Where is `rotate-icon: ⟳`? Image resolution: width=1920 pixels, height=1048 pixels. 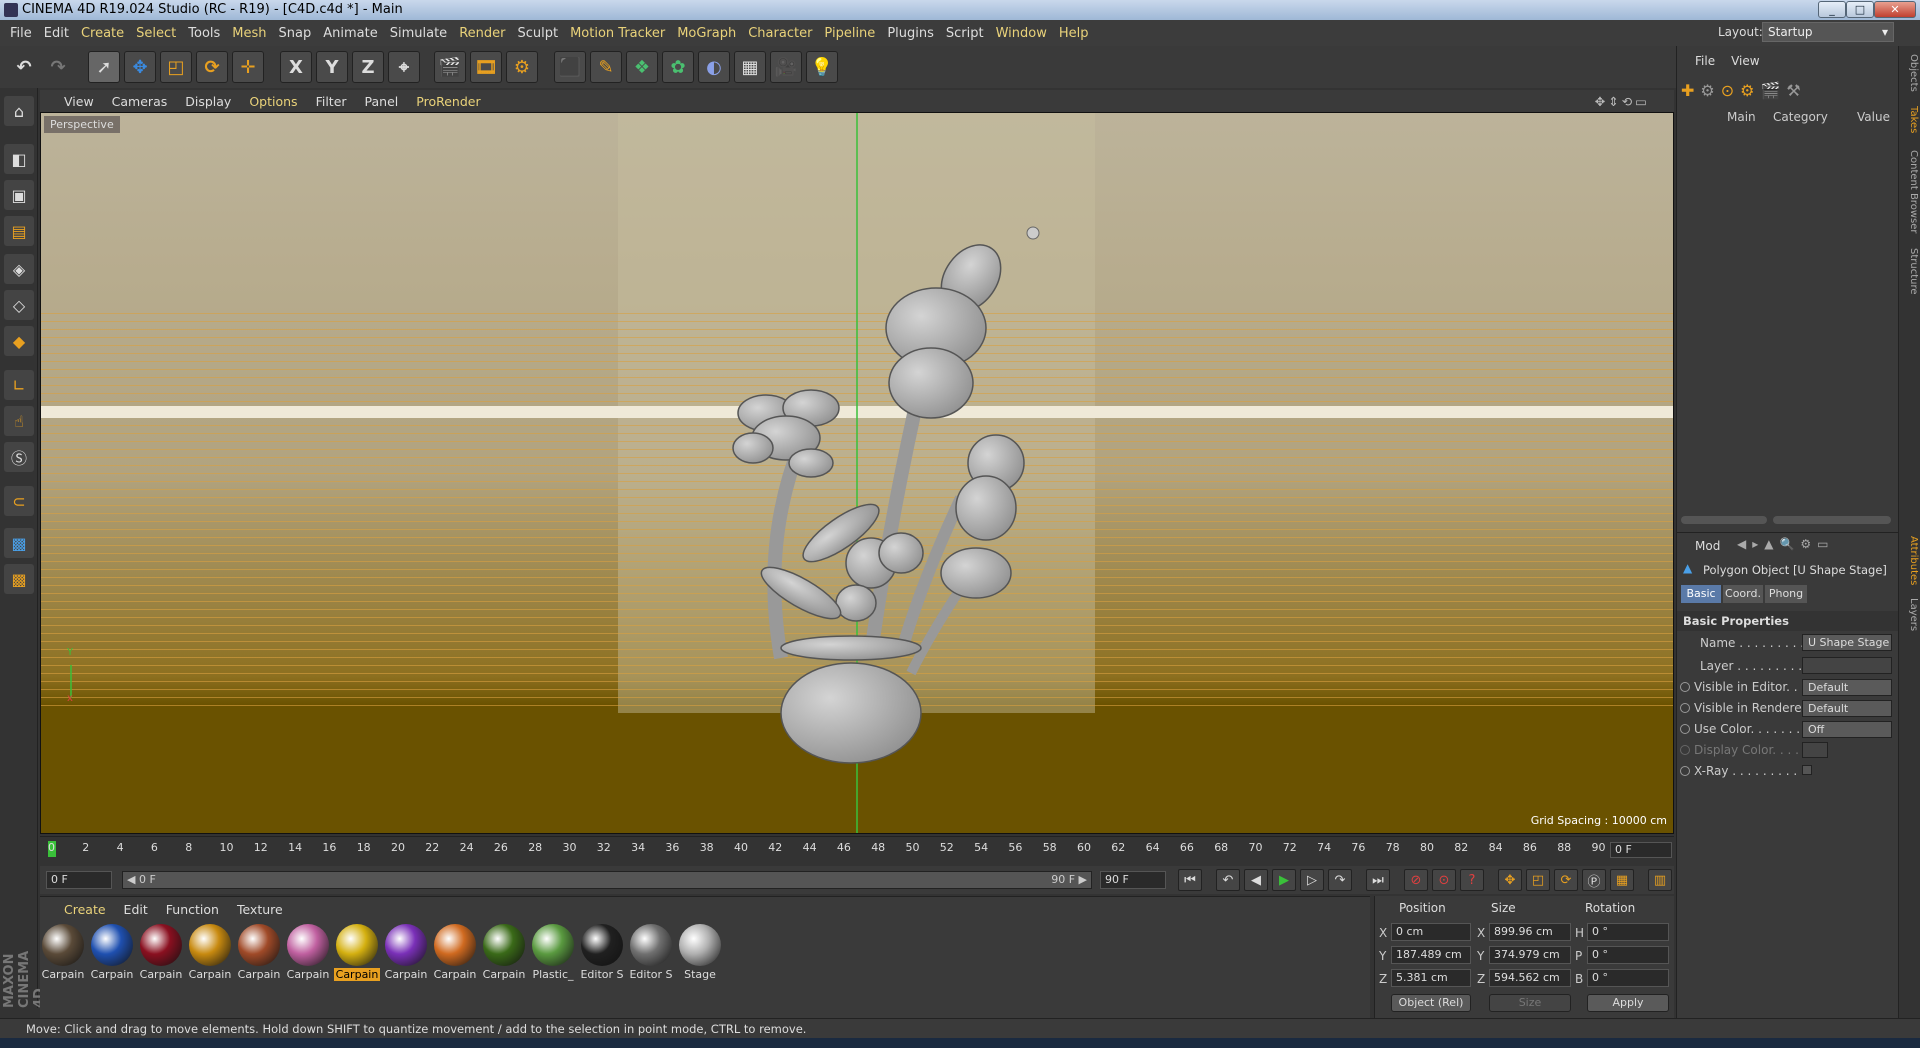 rotate-icon: ⟳ is located at coordinates (212, 67).